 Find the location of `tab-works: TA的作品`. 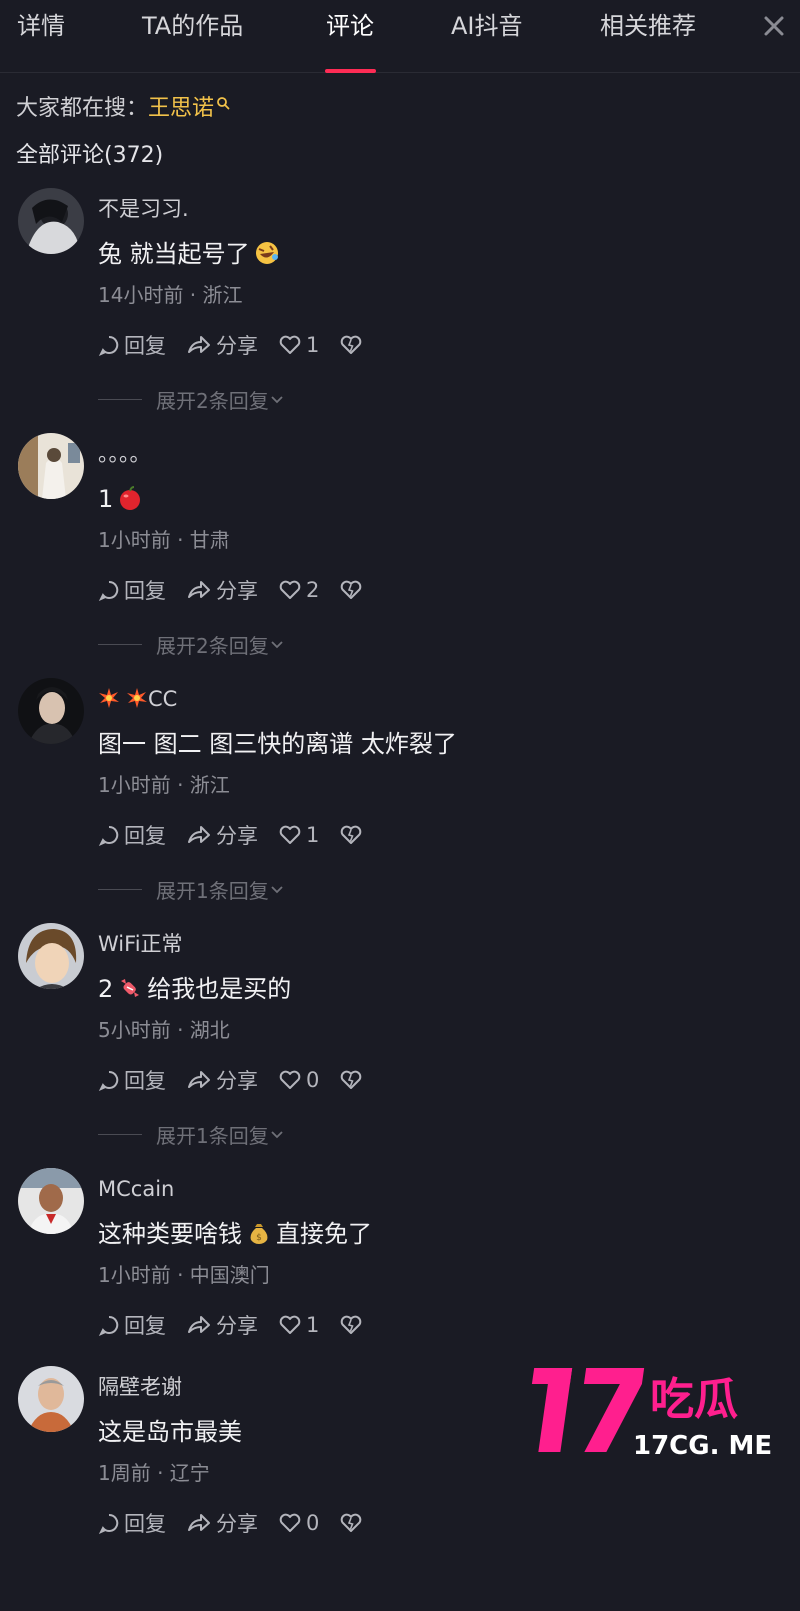

tab-works: TA的作品 is located at coordinates (192, 26).